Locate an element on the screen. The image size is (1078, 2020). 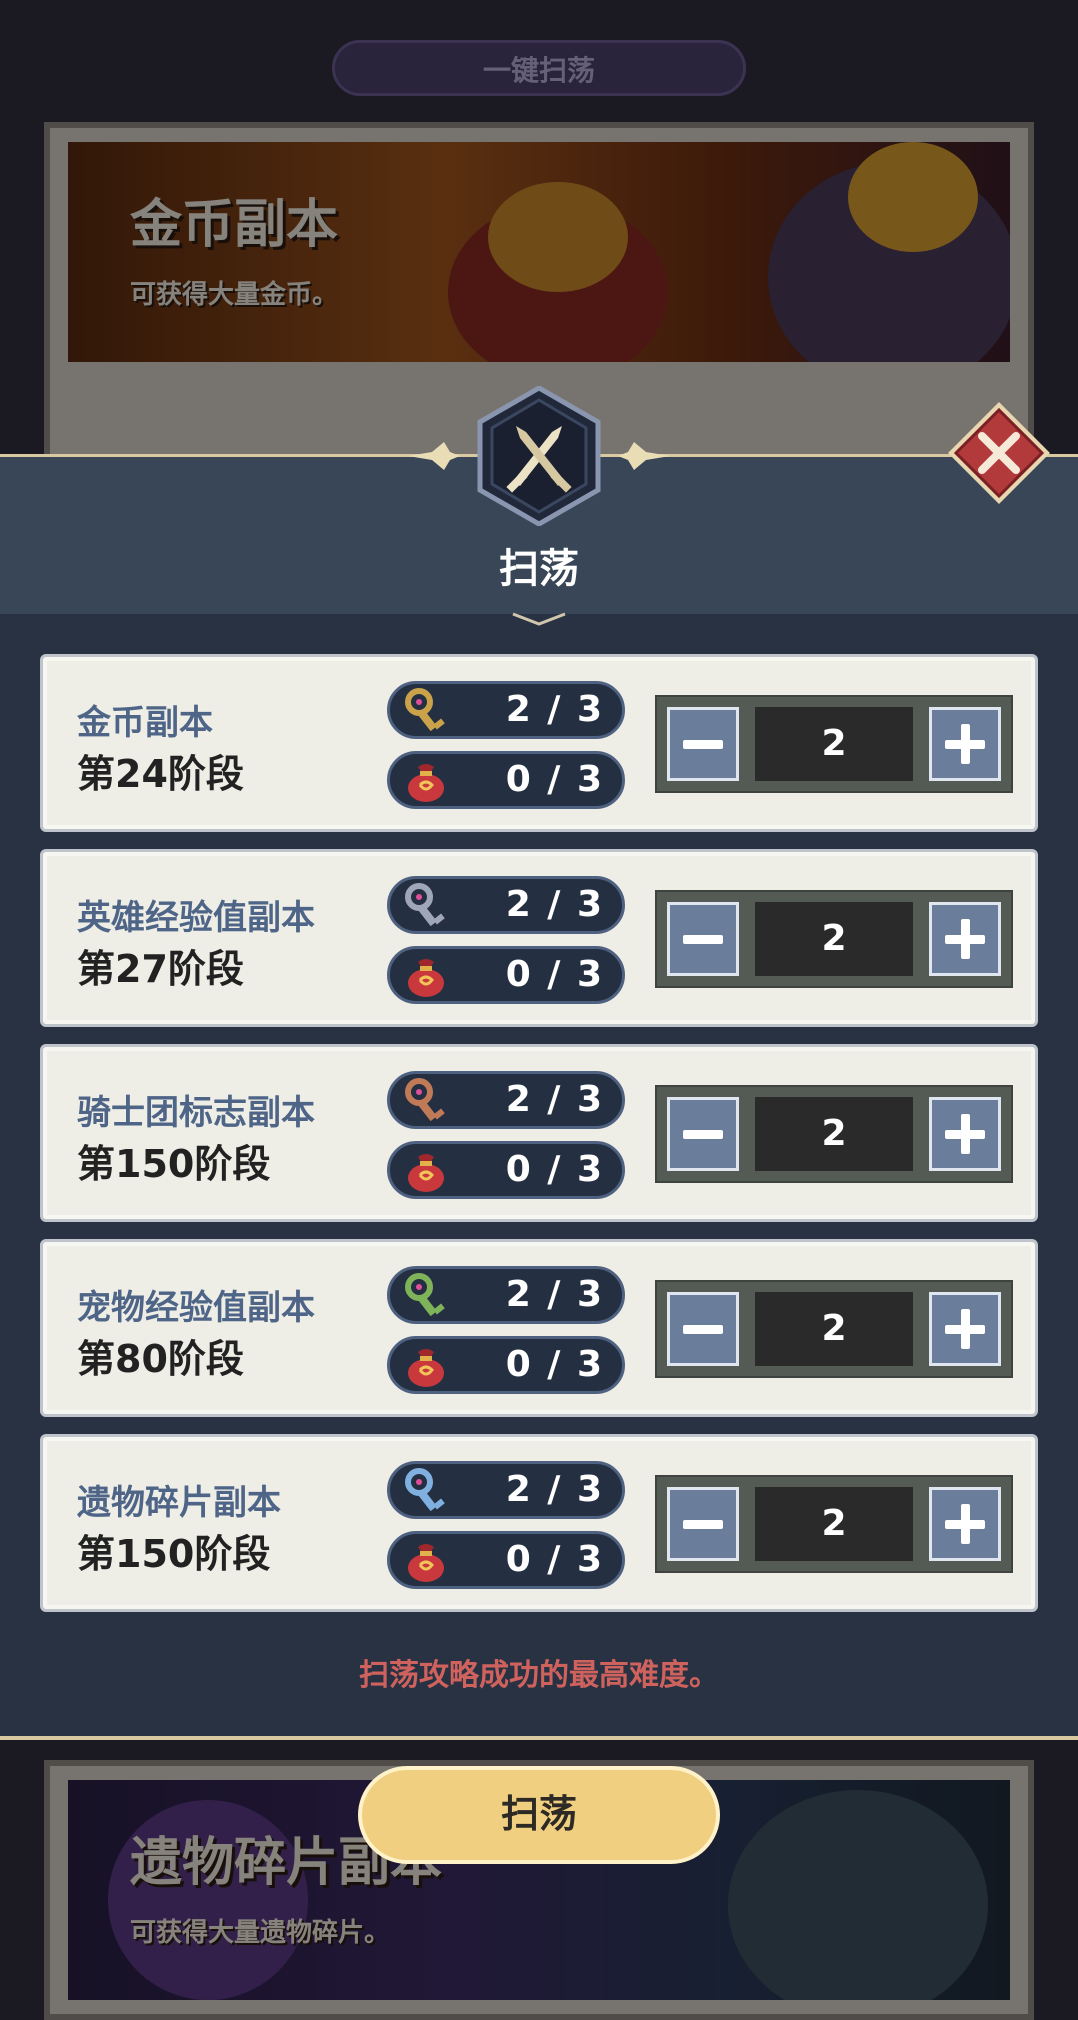
dungeon-row: 遗物碎片副本 第150阶段 2 / 3 0 / 3 2 is located at coordinates (539, 1523).